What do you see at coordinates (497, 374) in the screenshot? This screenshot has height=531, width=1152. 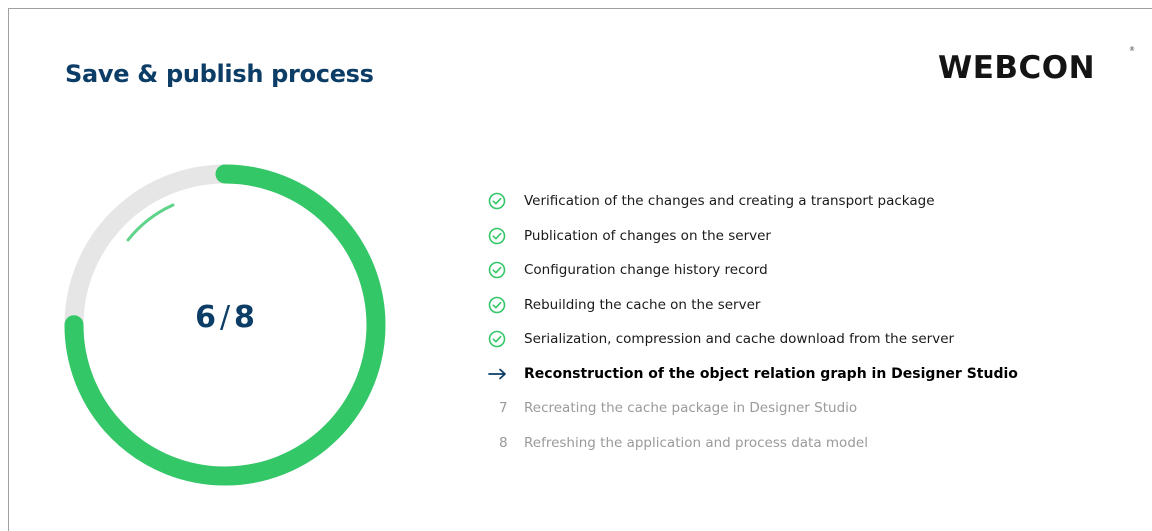 I see `arrow-right-icon` at bounding box center [497, 374].